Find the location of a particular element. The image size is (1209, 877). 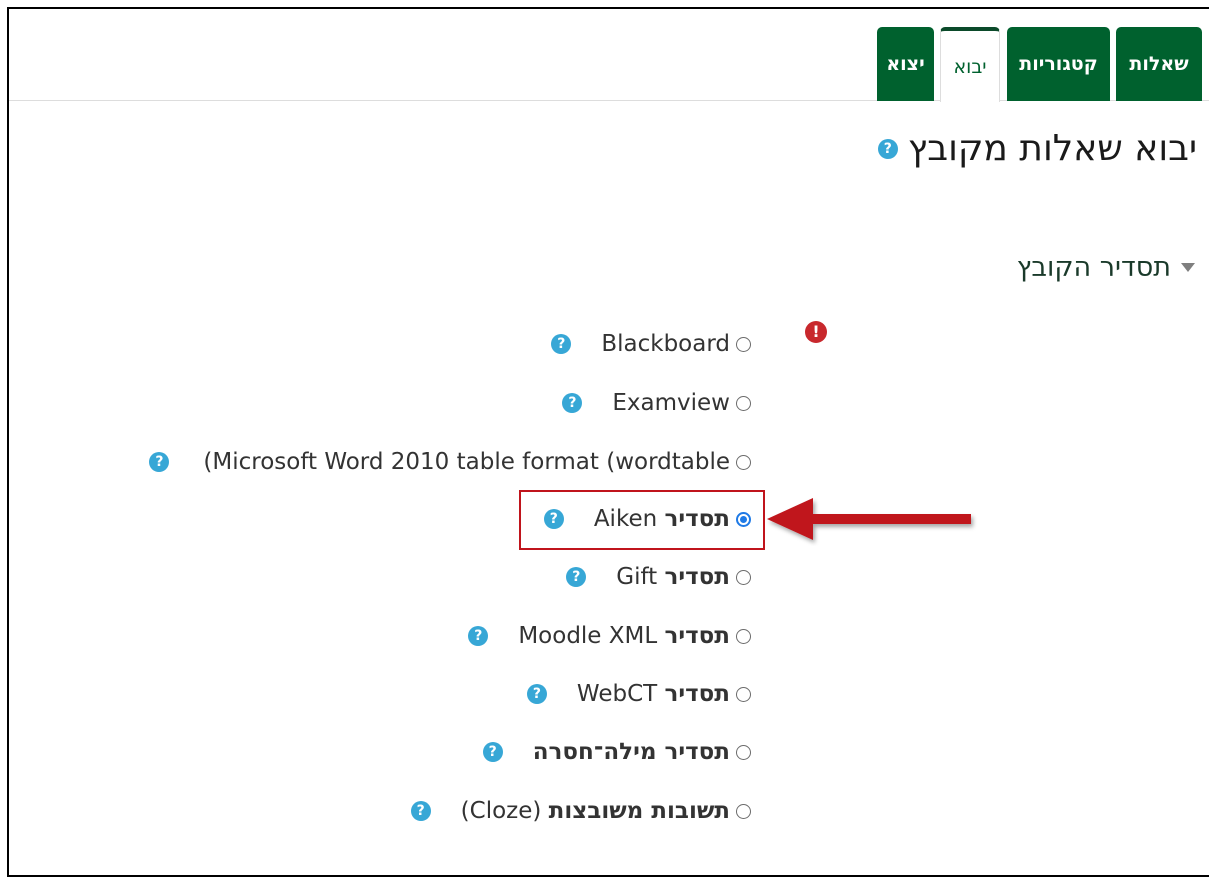

tab-questions: שאלות is located at coordinates (1159, 64).